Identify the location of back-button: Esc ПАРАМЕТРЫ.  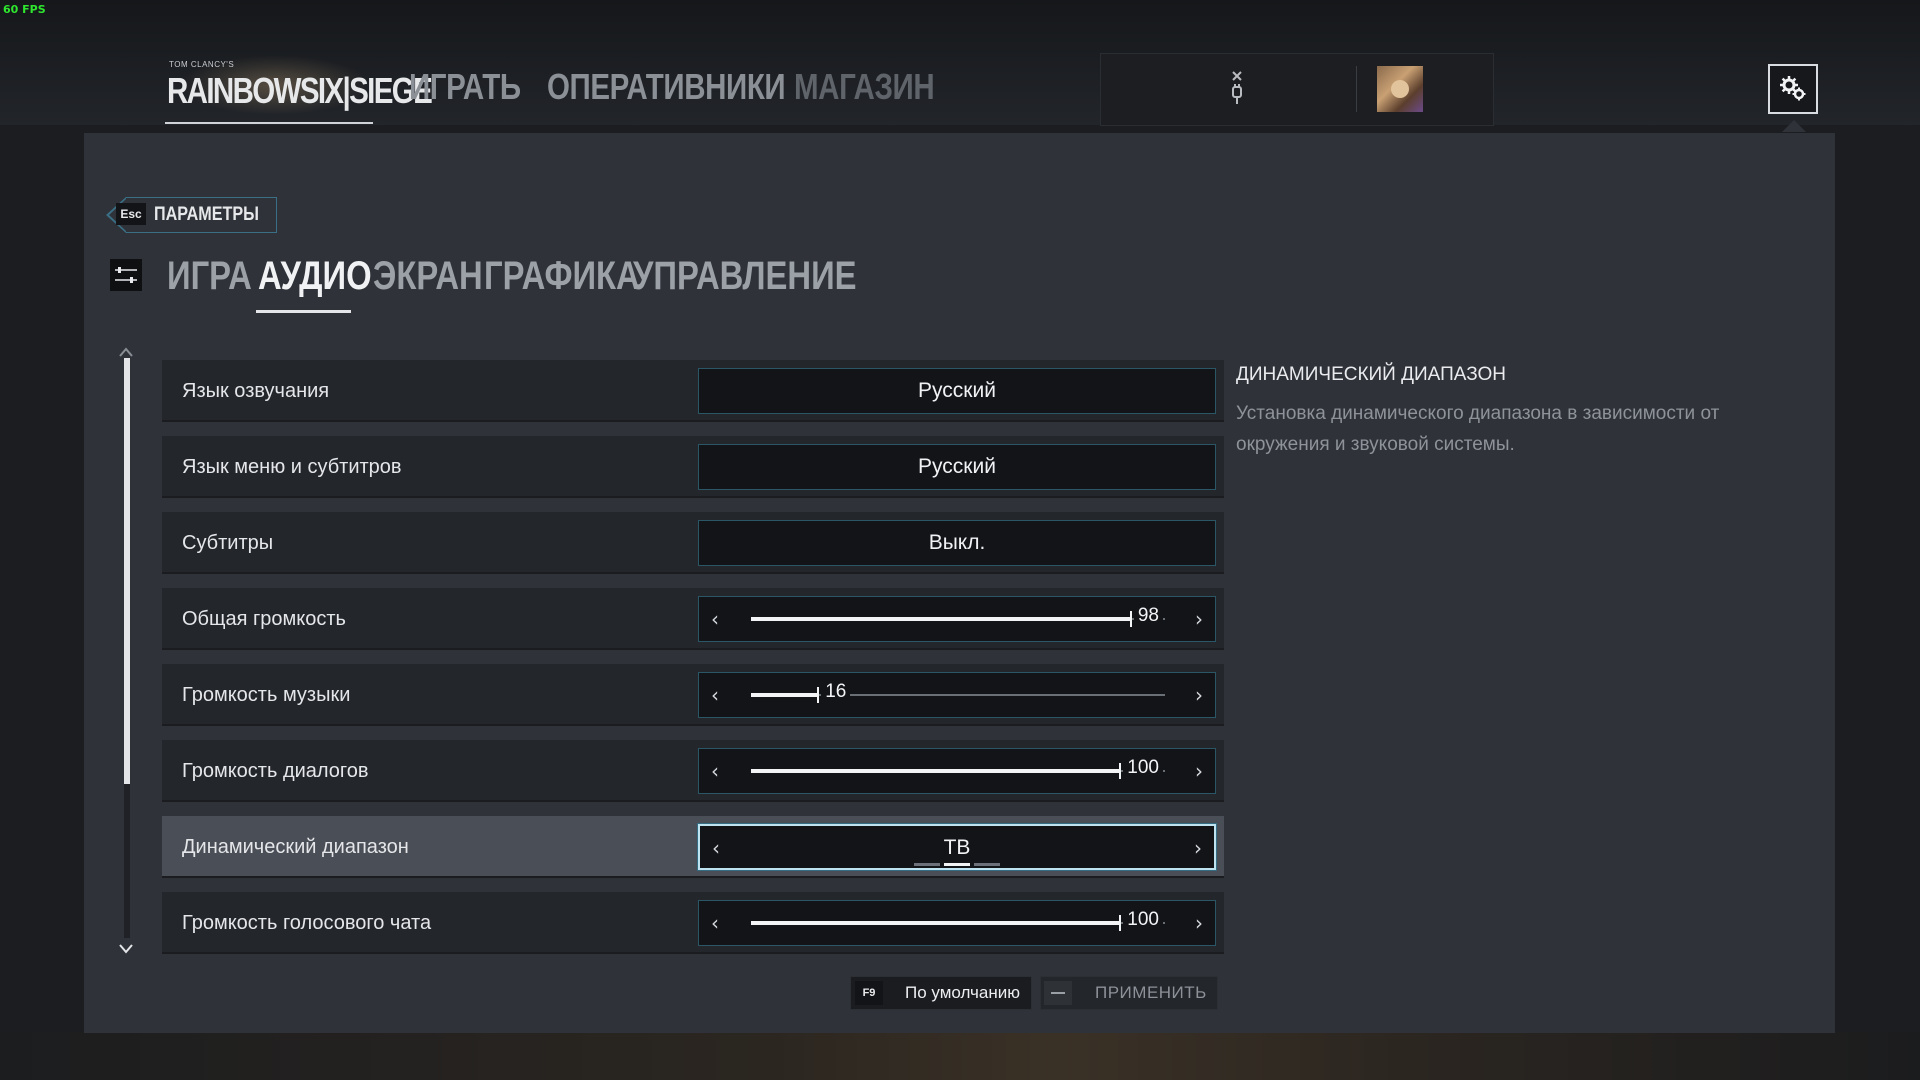
(192, 215).